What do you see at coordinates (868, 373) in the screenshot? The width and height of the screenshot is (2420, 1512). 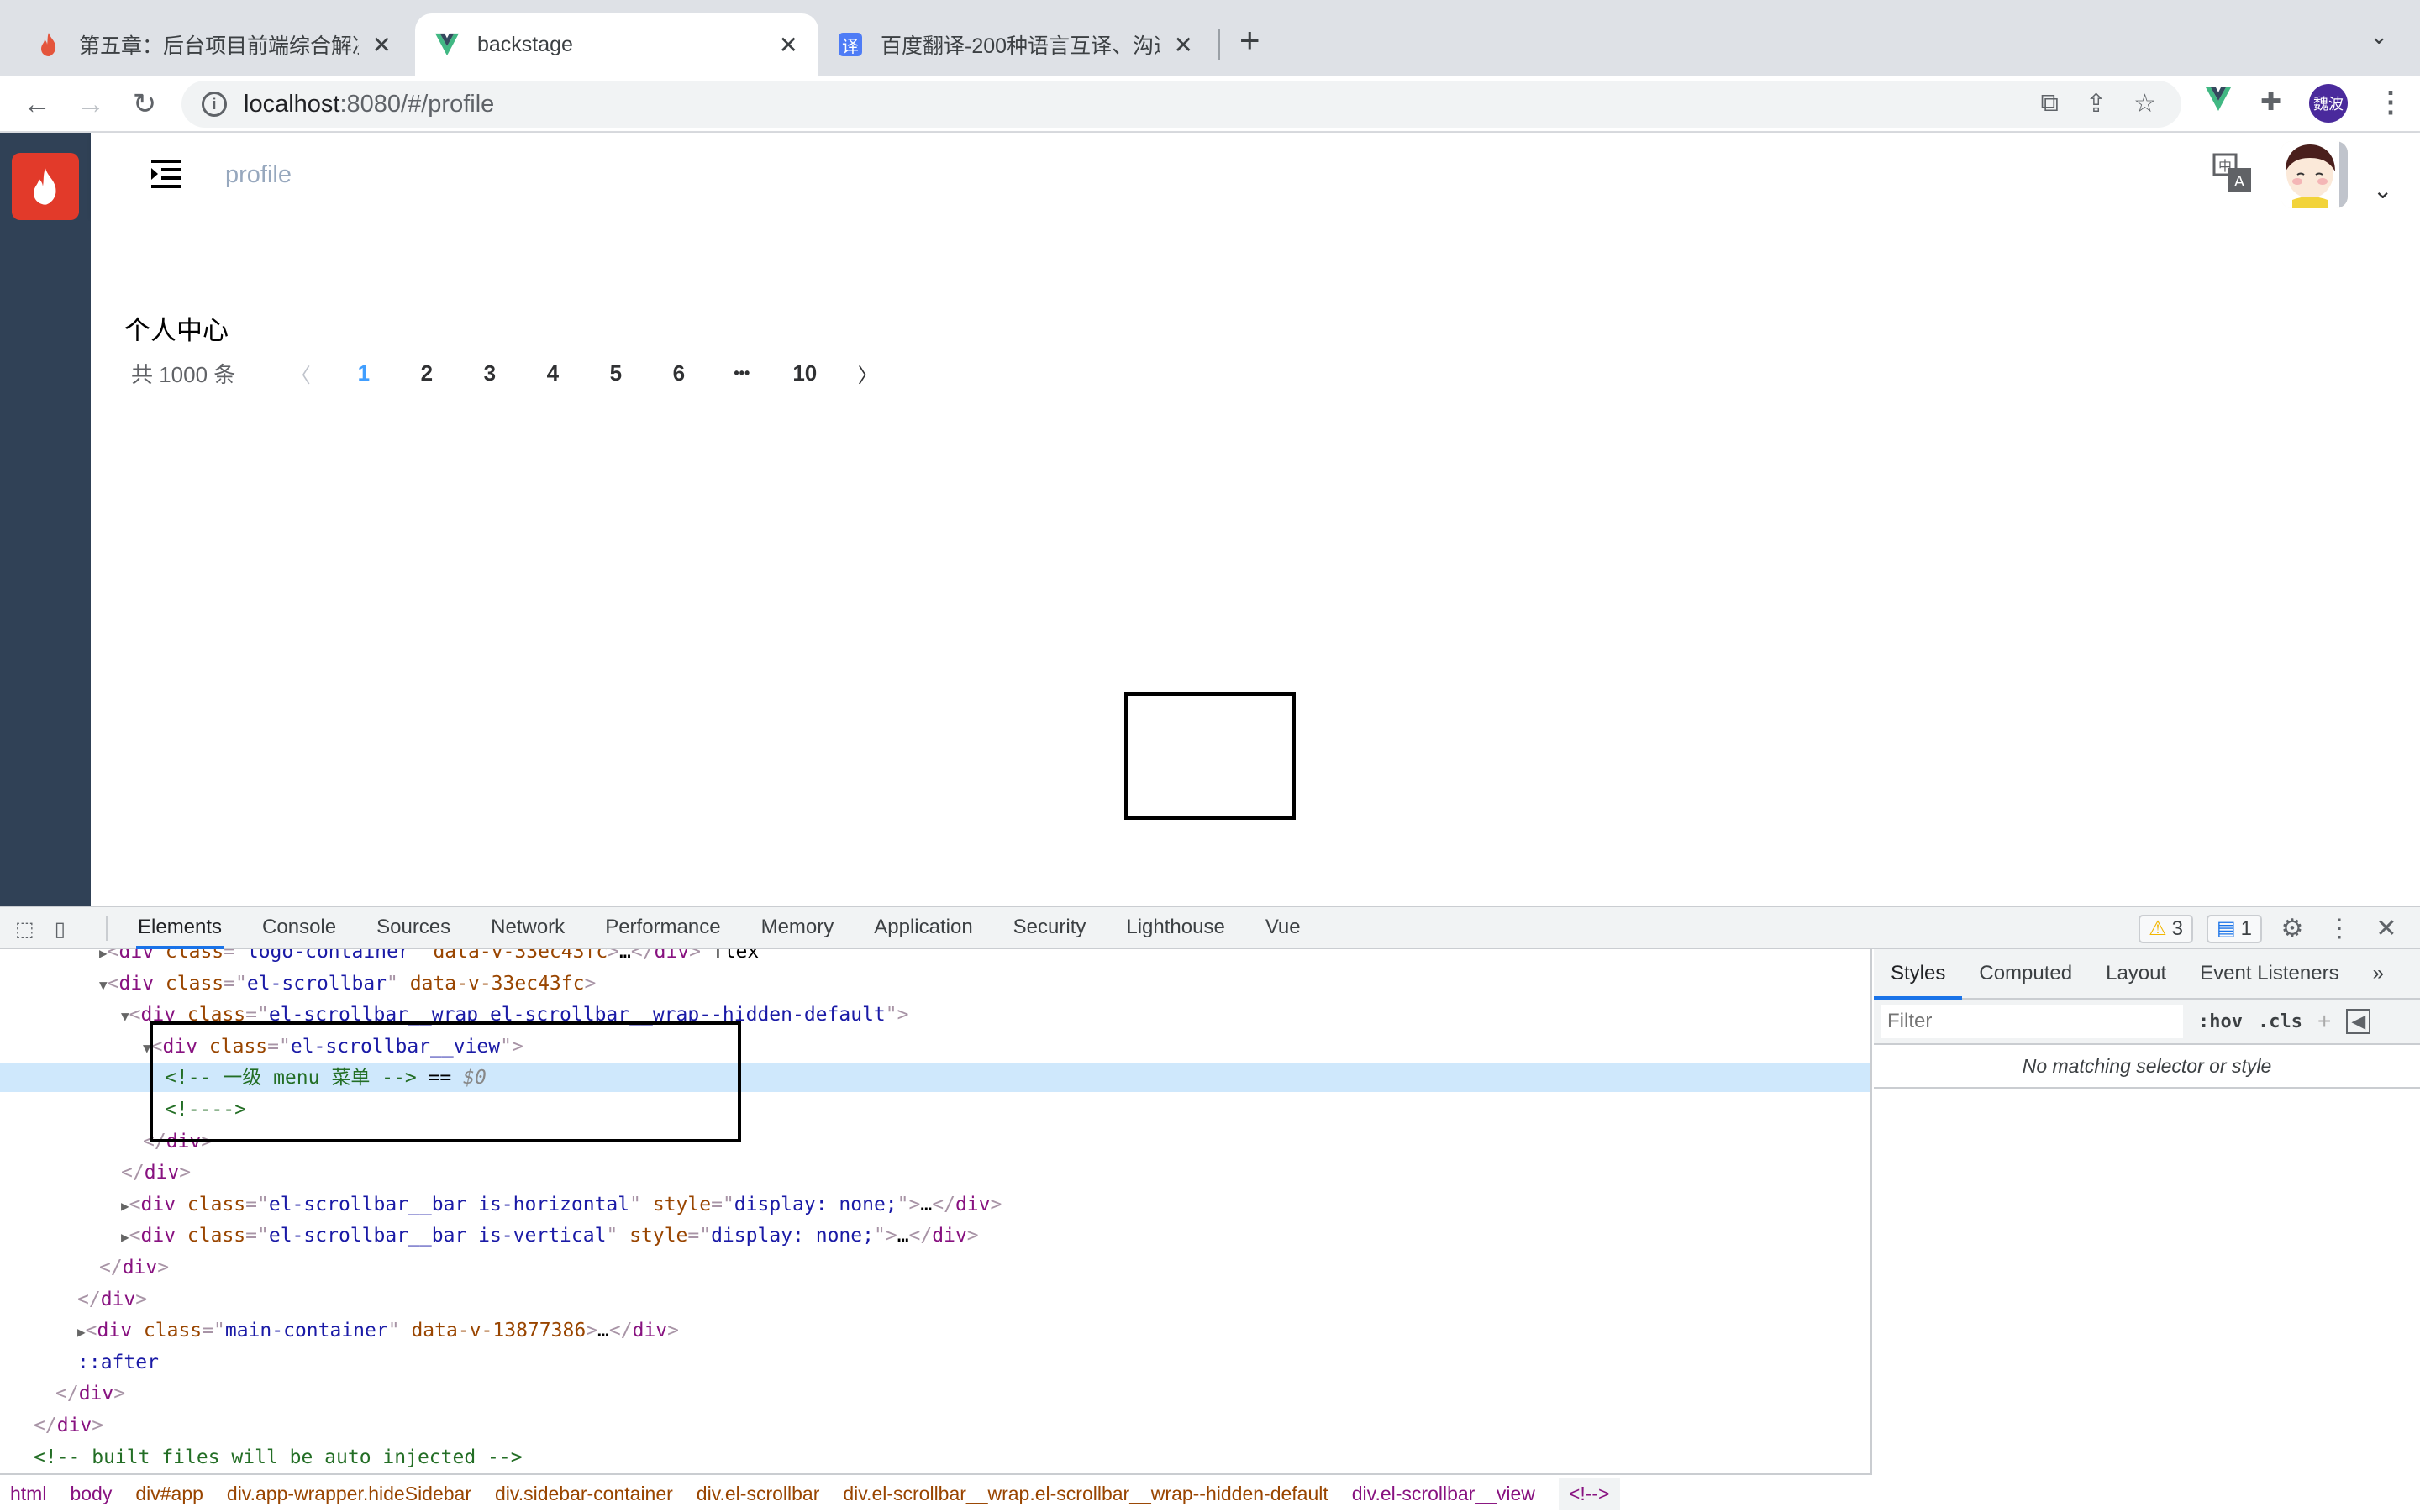 I see `next-page-button: 〉` at bounding box center [868, 373].